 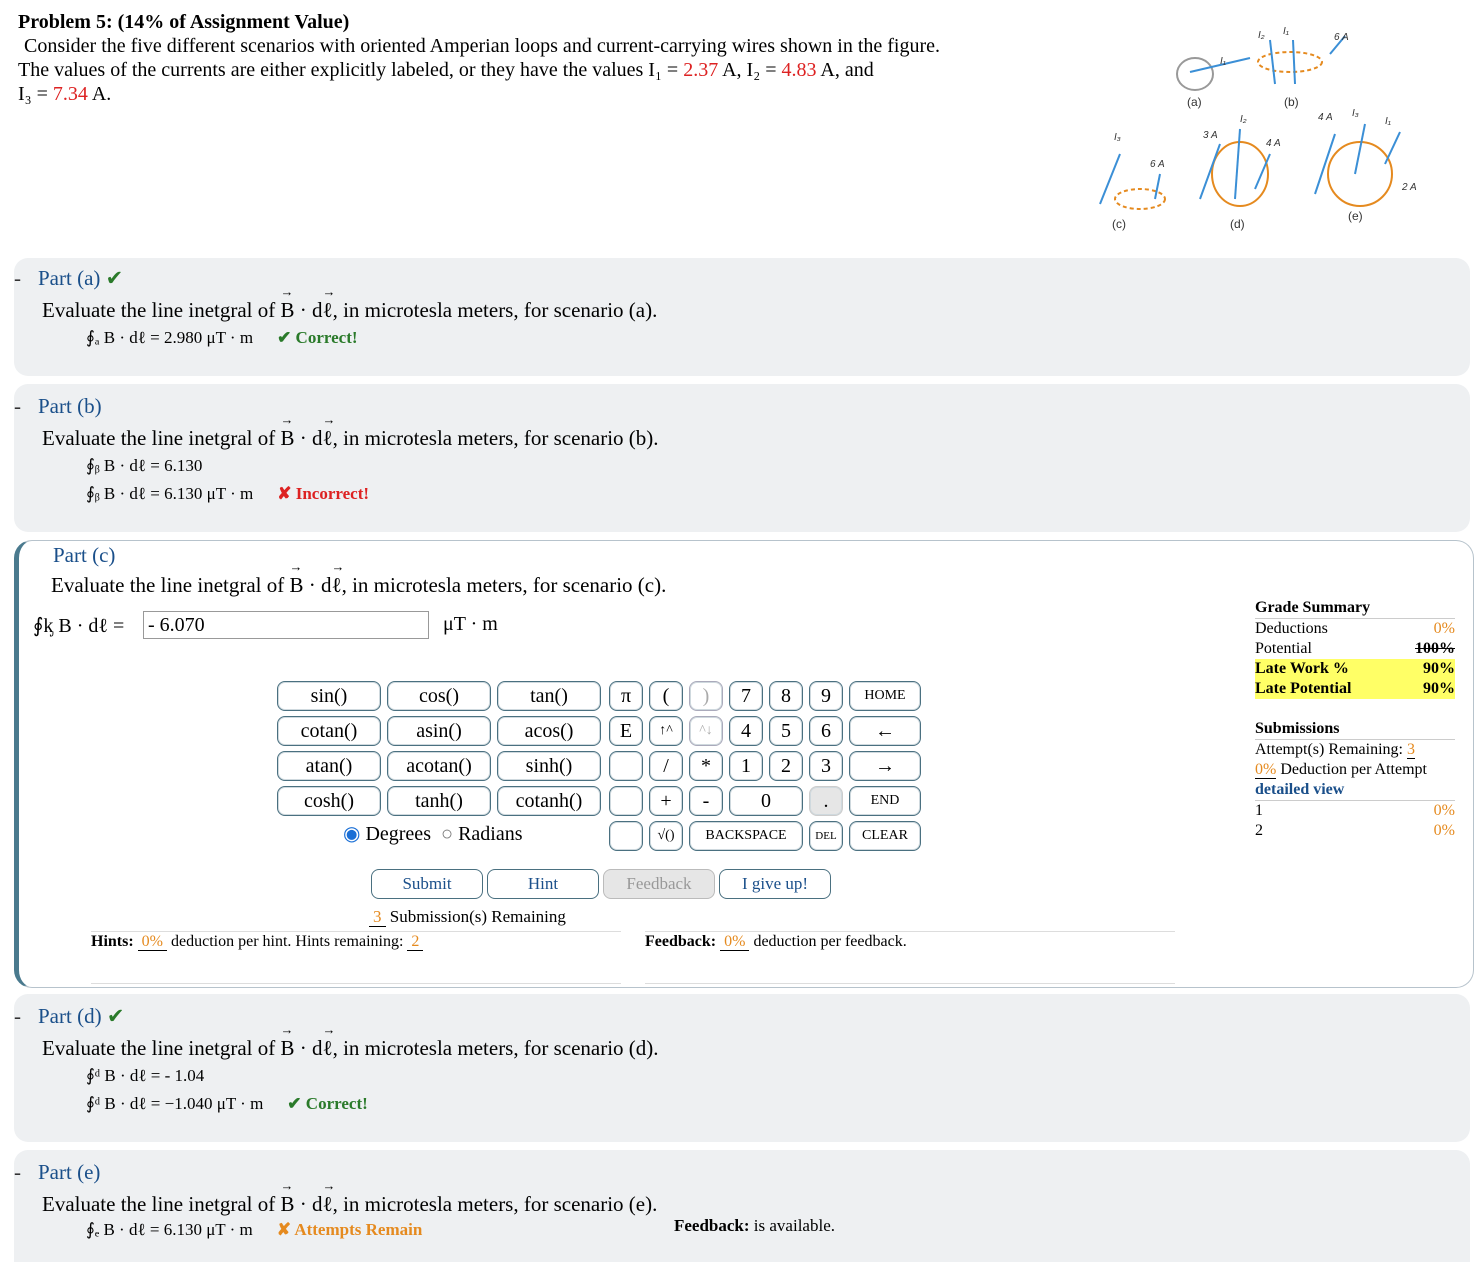 I want to click on end-button: END, so click(x=885, y=801).